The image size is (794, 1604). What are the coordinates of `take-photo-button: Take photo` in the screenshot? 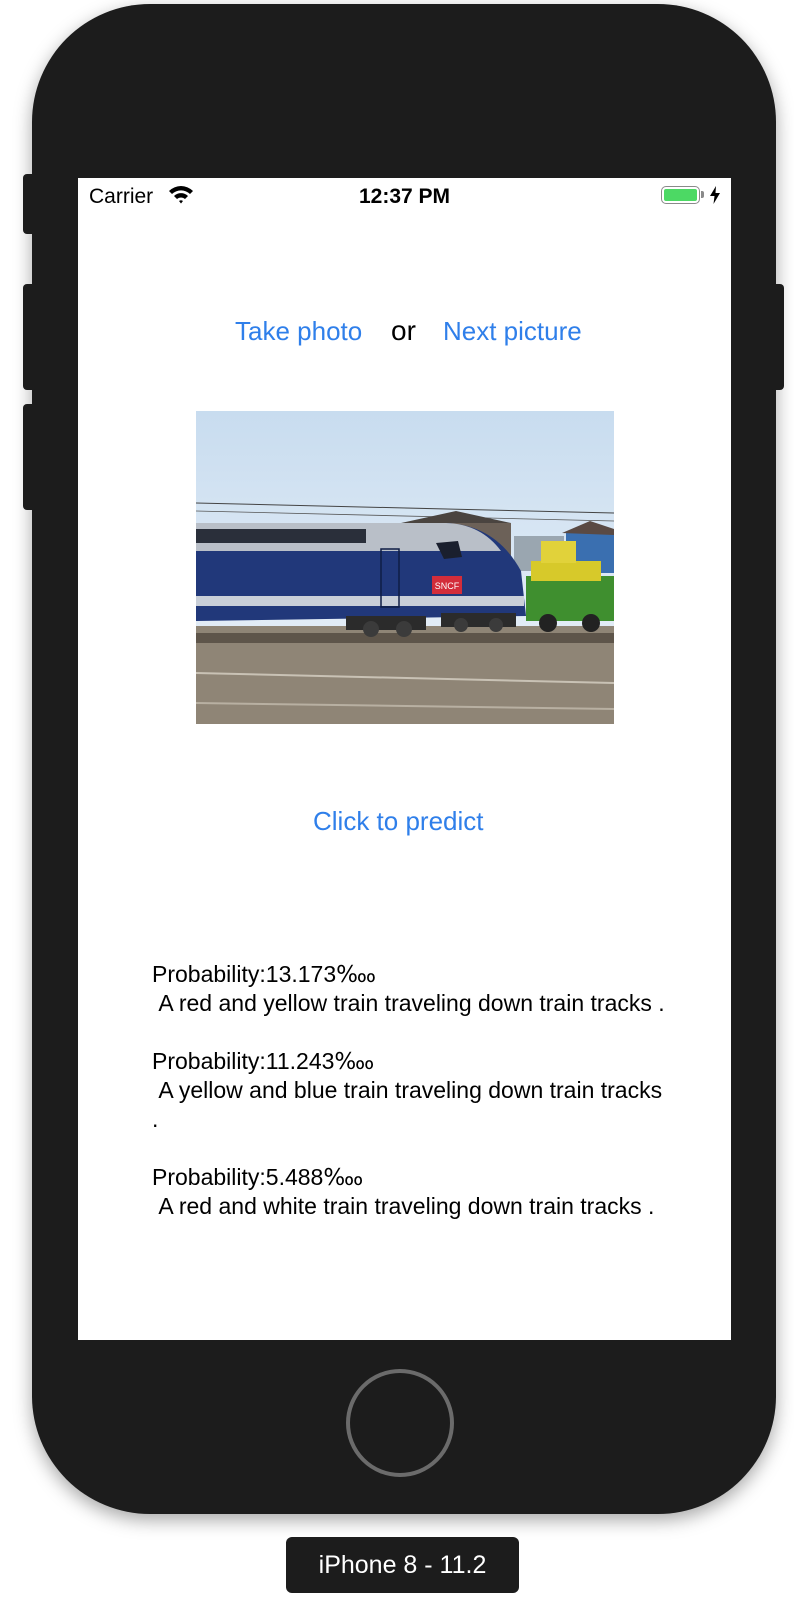 It's located at (298, 331).